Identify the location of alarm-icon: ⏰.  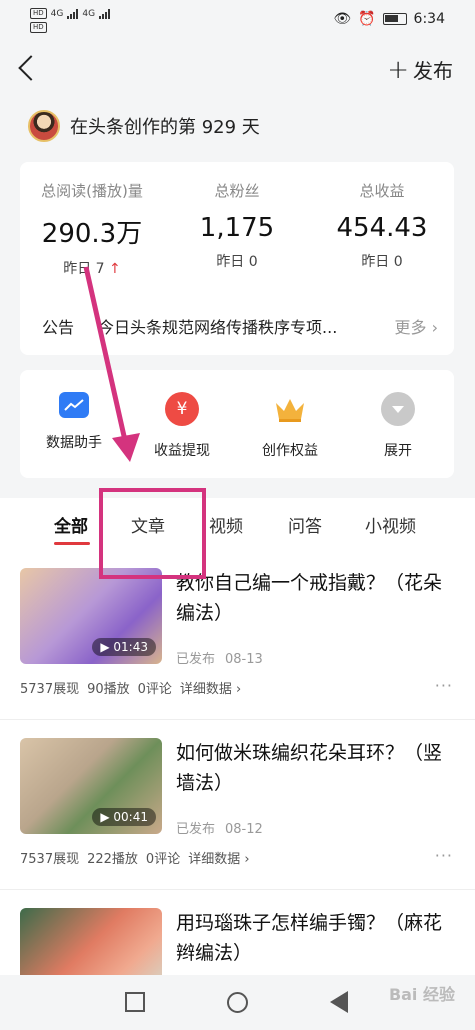
(367, 19).